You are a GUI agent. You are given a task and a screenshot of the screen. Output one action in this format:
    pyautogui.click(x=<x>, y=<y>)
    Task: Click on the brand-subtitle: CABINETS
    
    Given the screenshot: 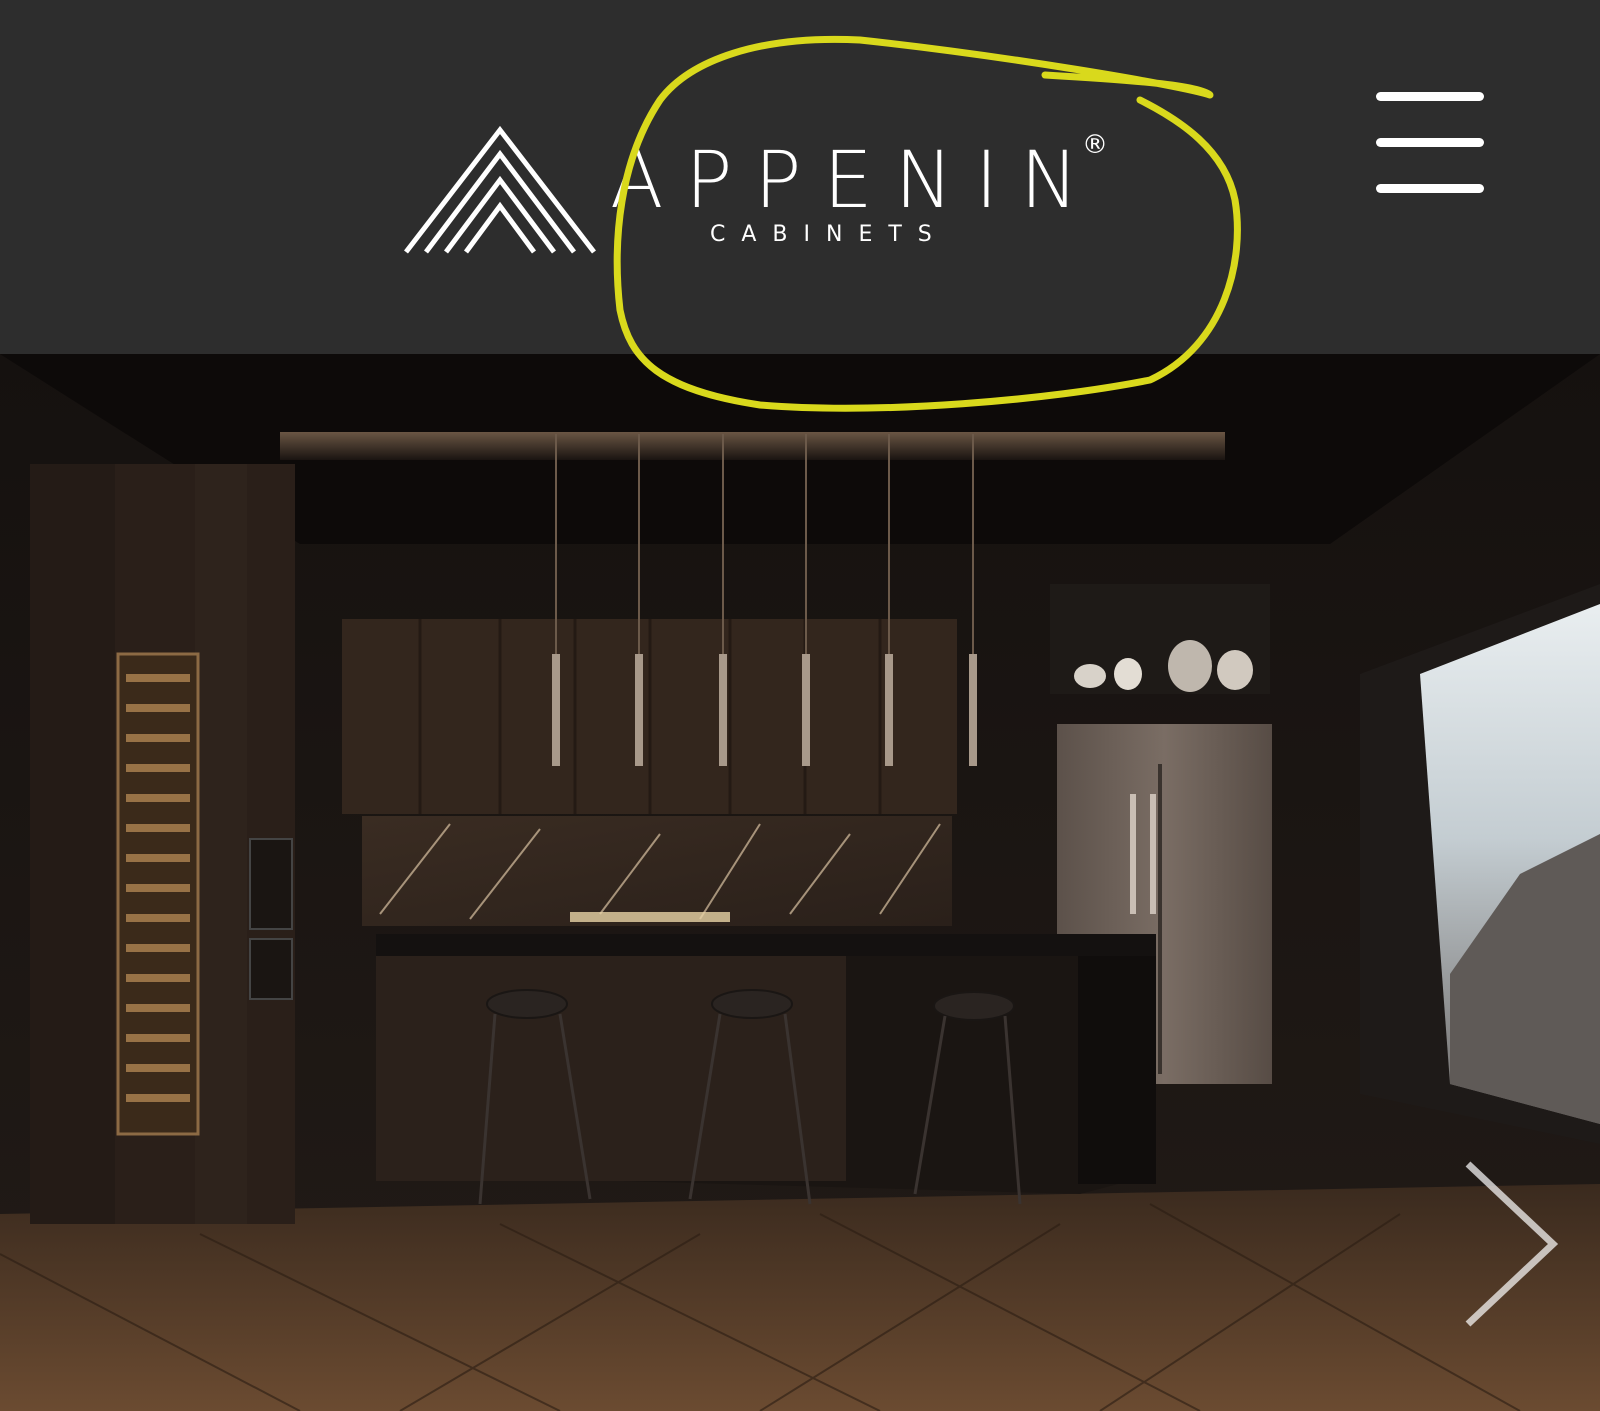 What is the action you would take?
    pyautogui.click(x=829, y=234)
    